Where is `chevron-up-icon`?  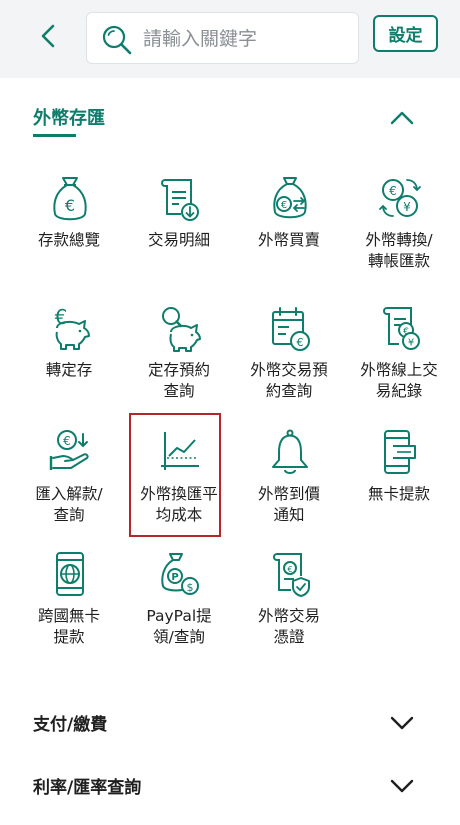 chevron-up-icon is located at coordinates (402, 118).